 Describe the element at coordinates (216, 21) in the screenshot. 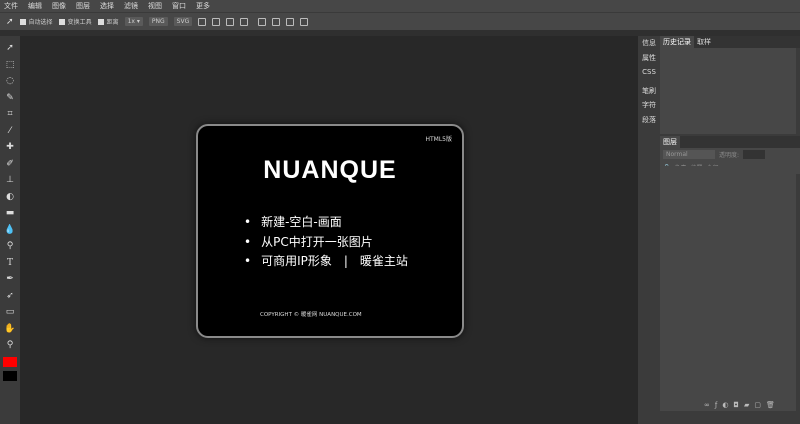

I see `align-middle-icon` at that location.